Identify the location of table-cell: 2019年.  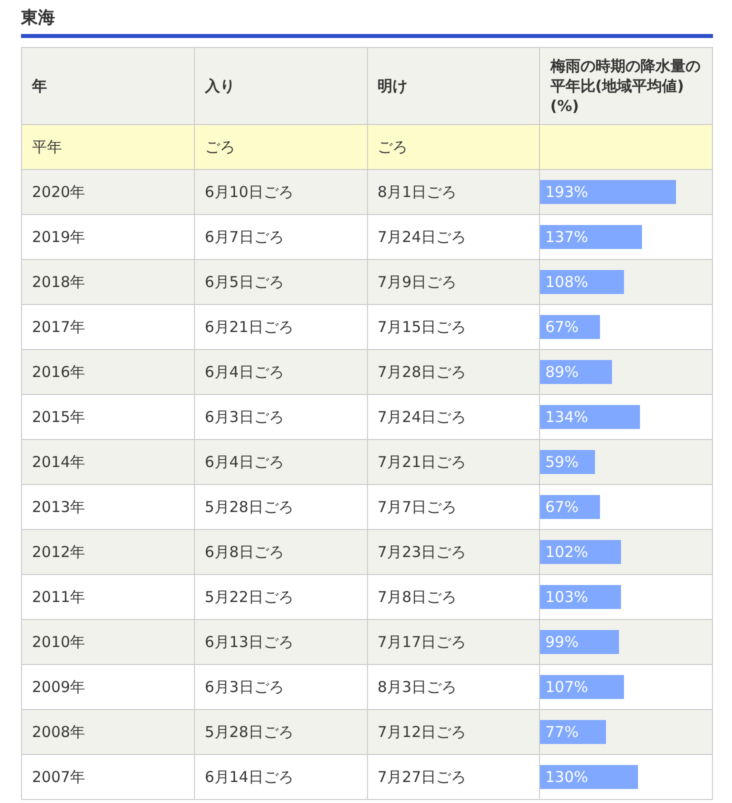
(59, 237).